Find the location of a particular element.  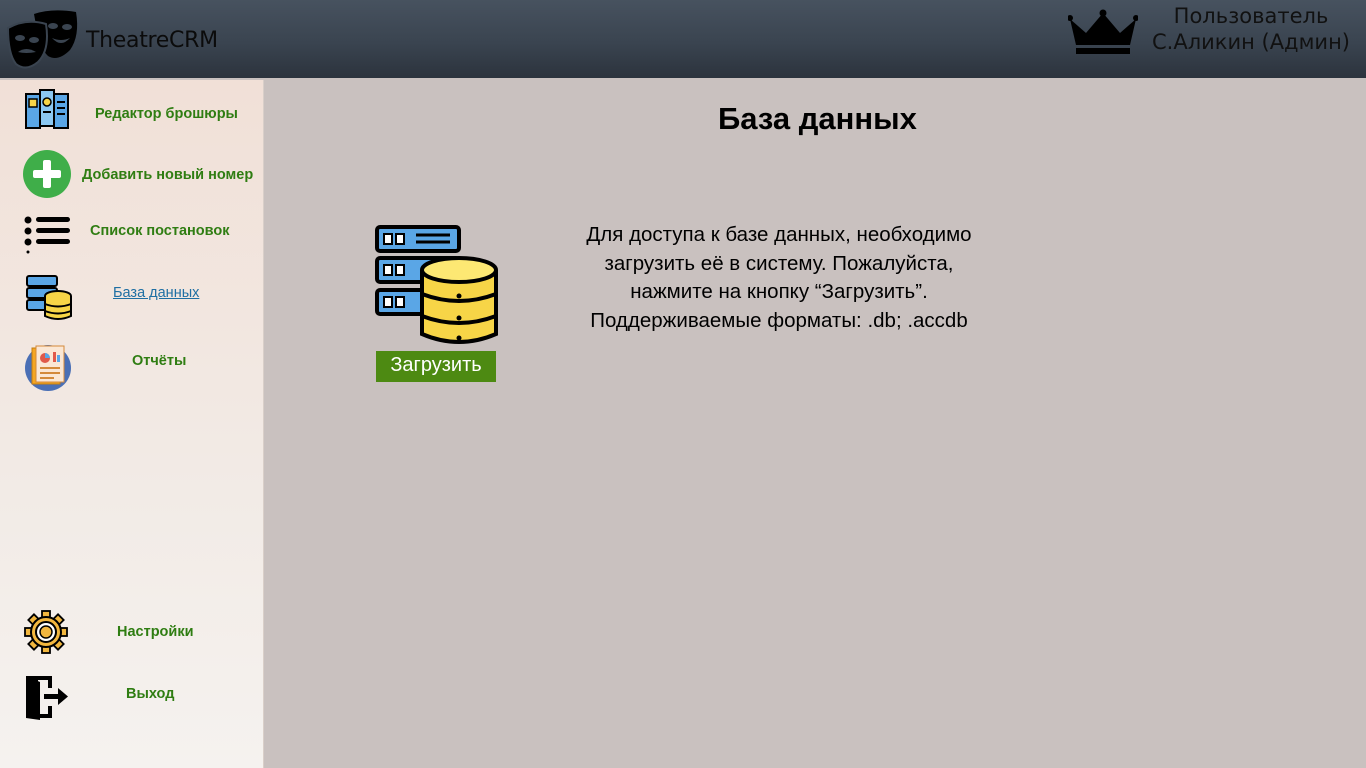

user-role-label: Пользователь is located at coordinates (1251, 16).